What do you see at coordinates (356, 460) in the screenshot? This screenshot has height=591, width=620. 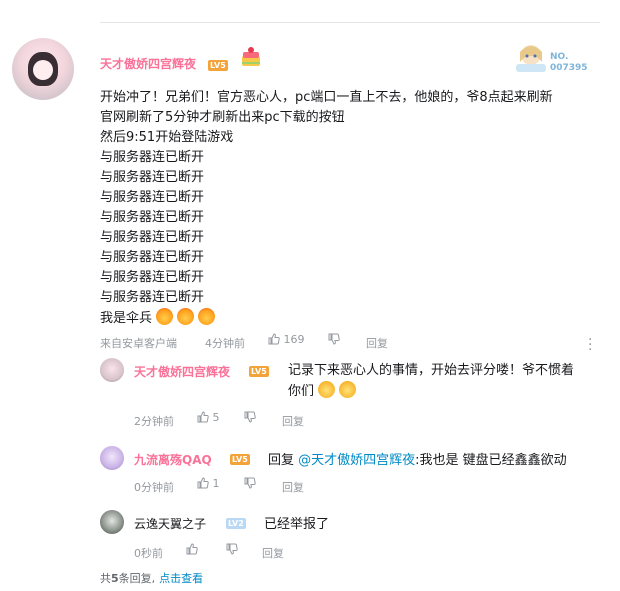 I see `mention-link: @天才傲娇四宫辉夜` at bounding box center [356, 460].